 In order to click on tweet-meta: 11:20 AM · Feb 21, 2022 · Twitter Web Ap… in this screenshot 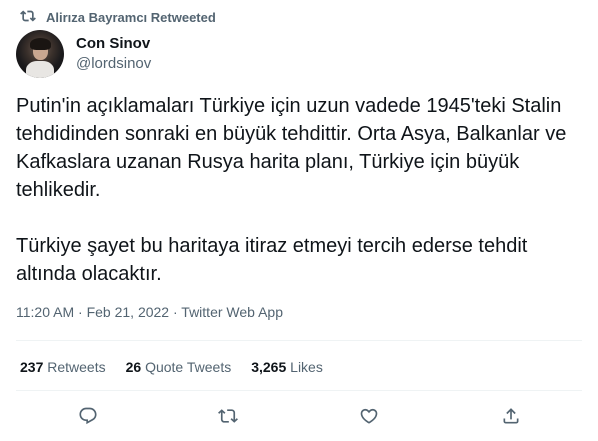, I will do `click(149, 312)`.